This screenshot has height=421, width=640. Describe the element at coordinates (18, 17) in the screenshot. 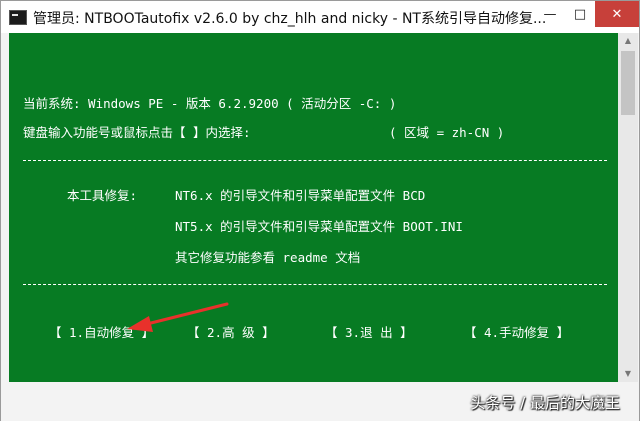

I see `console-app-icon` at that location.